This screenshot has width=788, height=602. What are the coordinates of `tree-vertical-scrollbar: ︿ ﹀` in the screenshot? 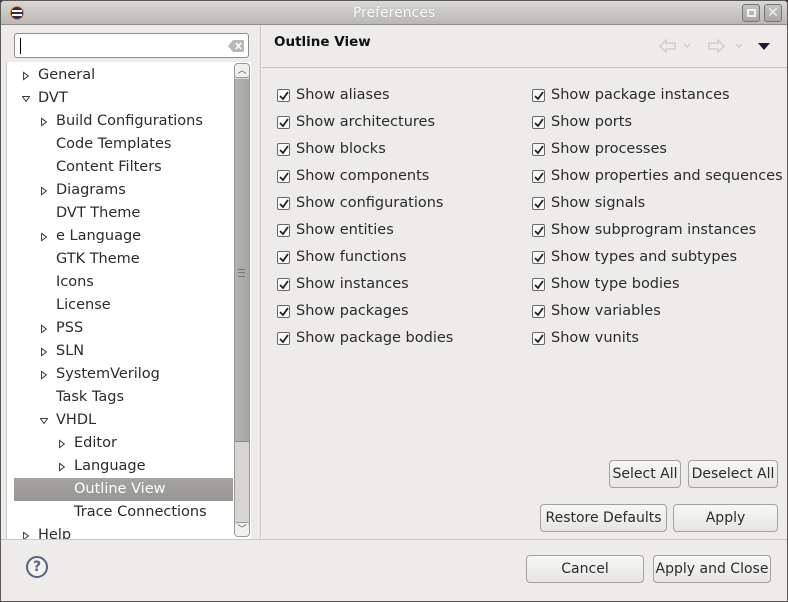 It's located at (242, 300).